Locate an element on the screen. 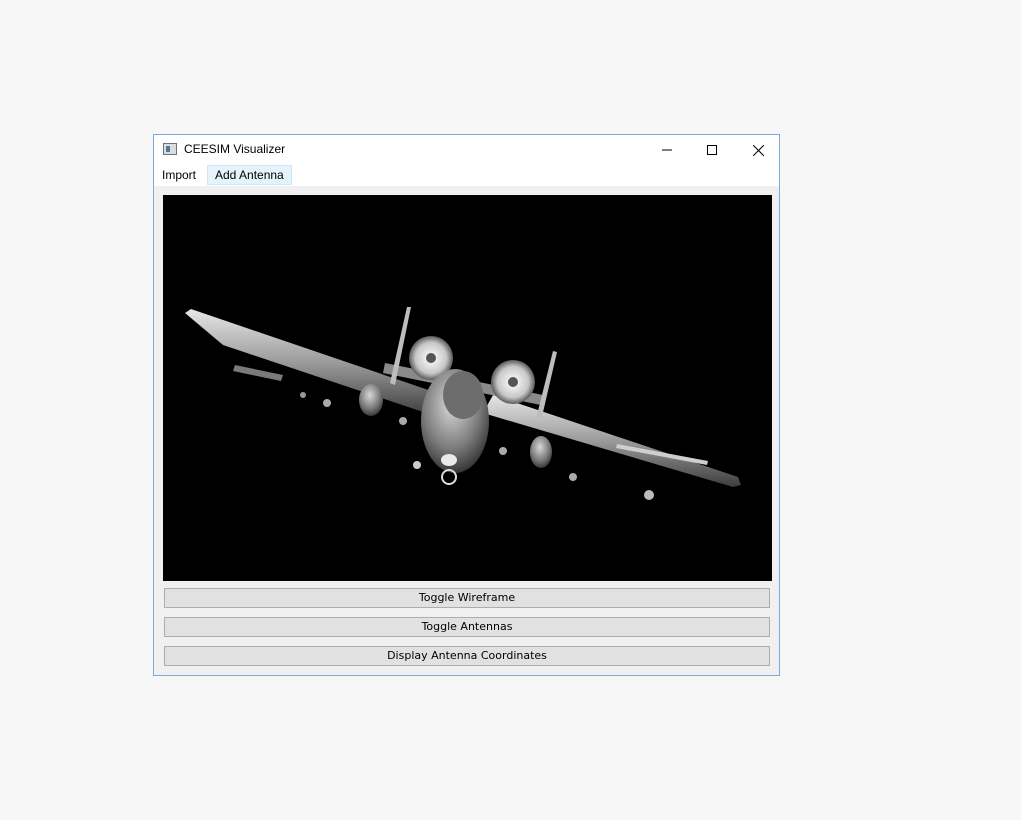 The height and width of the screenshot is (820, 1021). menu-add-antenna: Add Antenna is located at coordinates (249, 175).